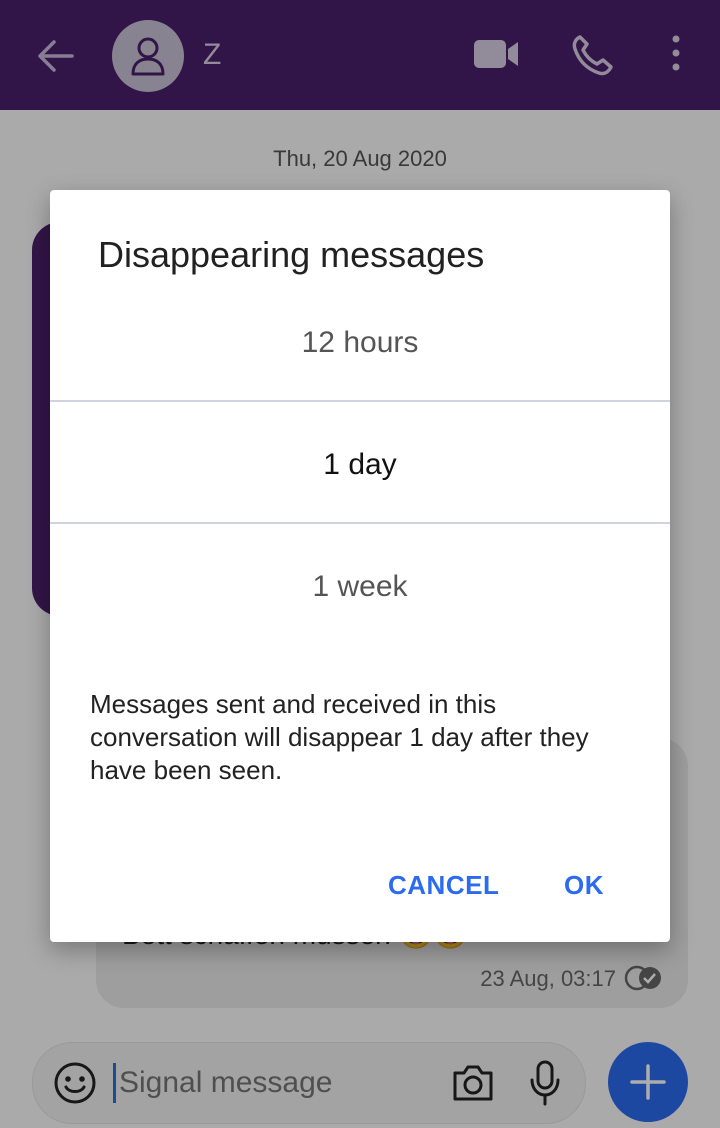  Describe the element at coordinates (360, 587) in the screenshot. I see `picker-option-below: 1 week` at that location.